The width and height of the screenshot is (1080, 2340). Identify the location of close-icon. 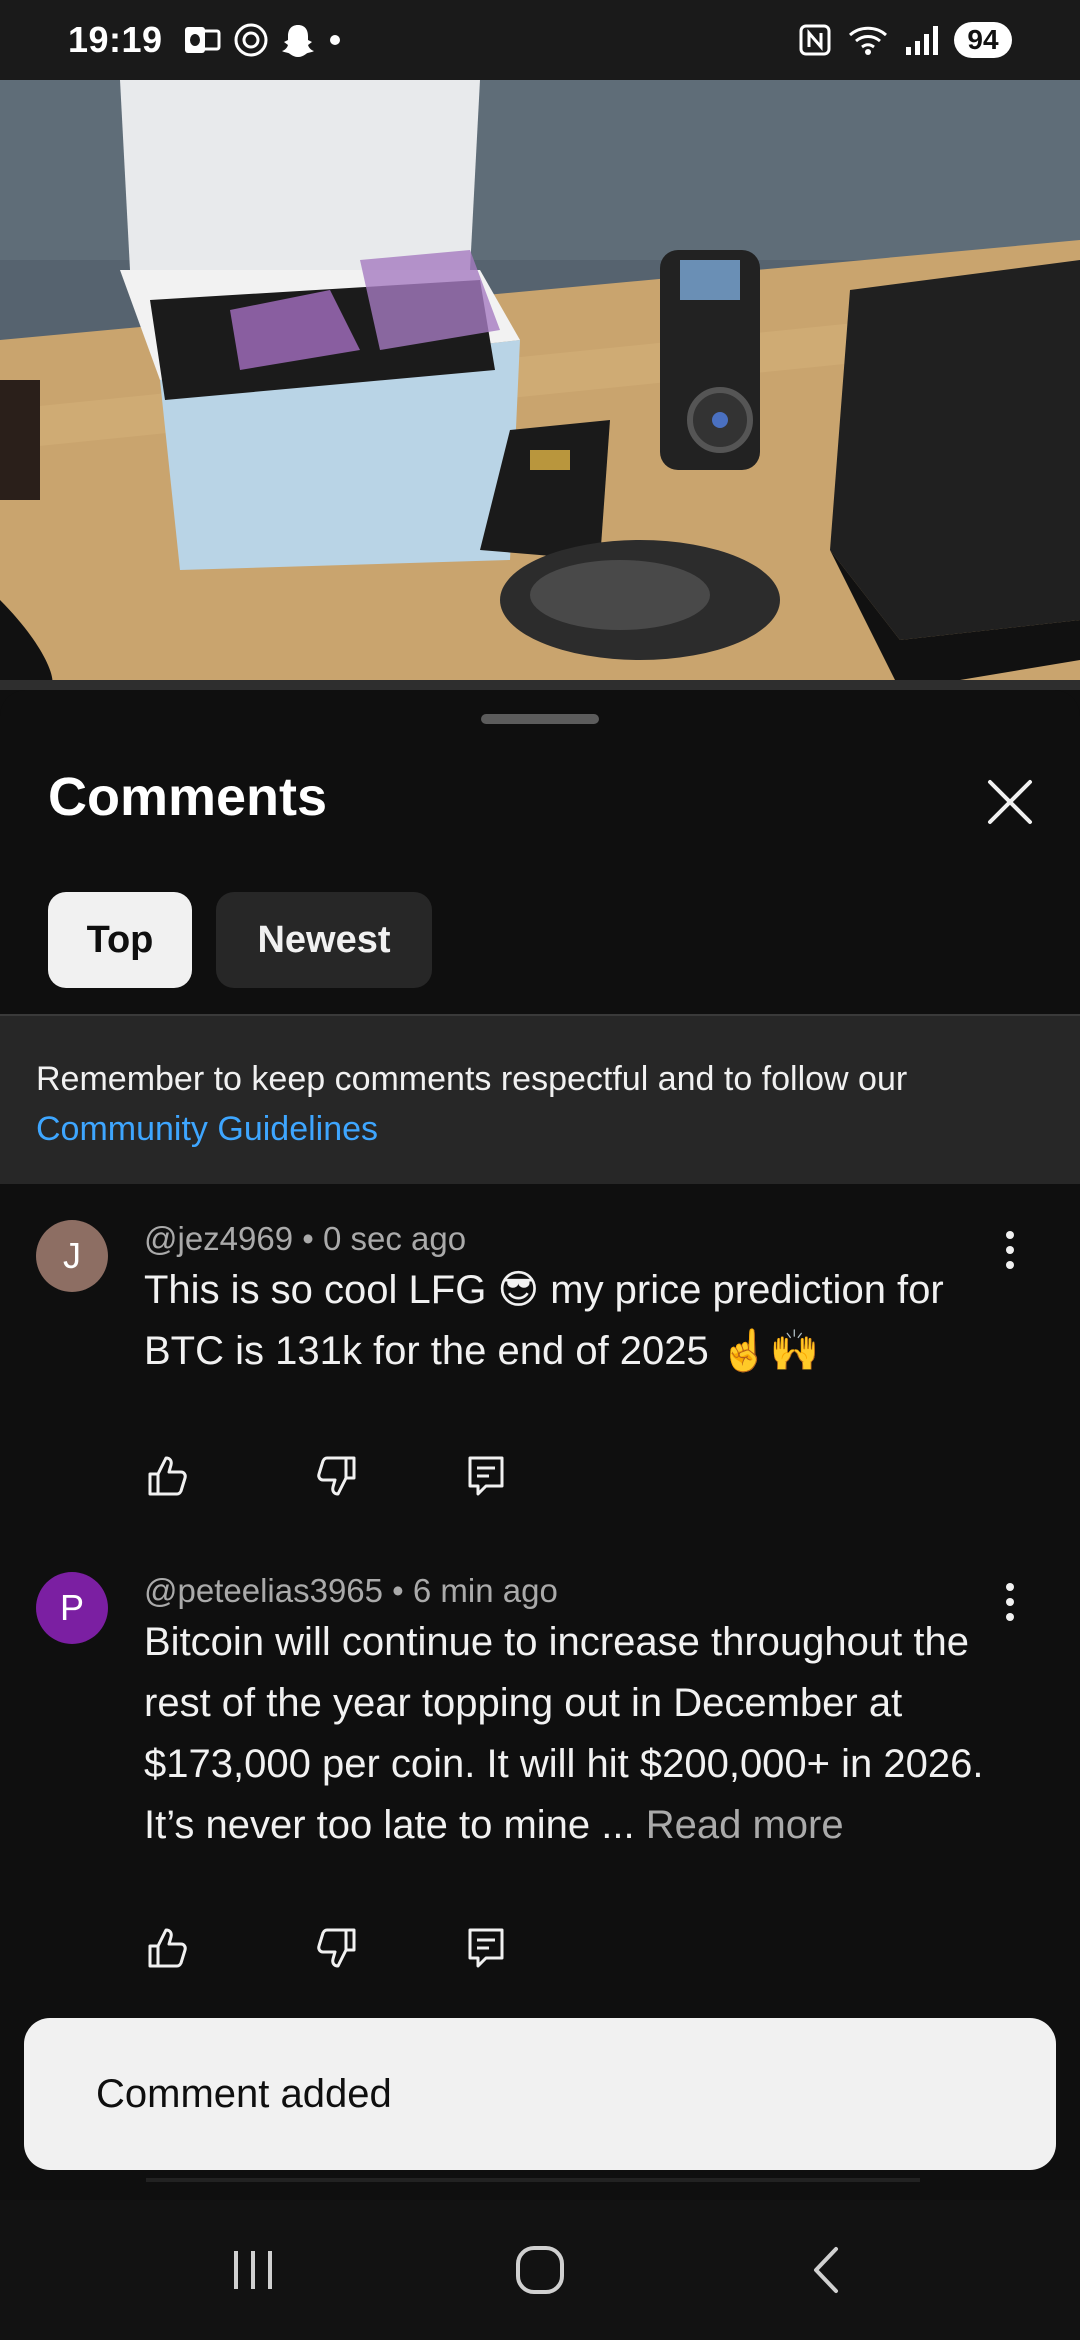
(1010, 802).